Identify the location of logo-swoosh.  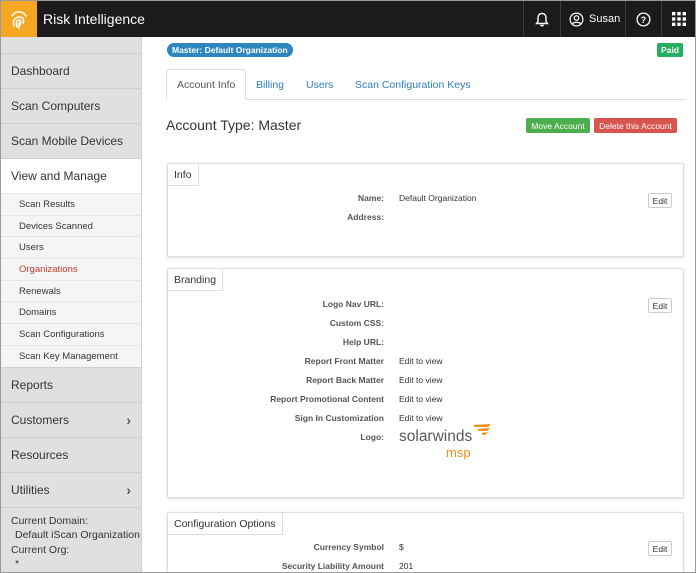
(482, 429).